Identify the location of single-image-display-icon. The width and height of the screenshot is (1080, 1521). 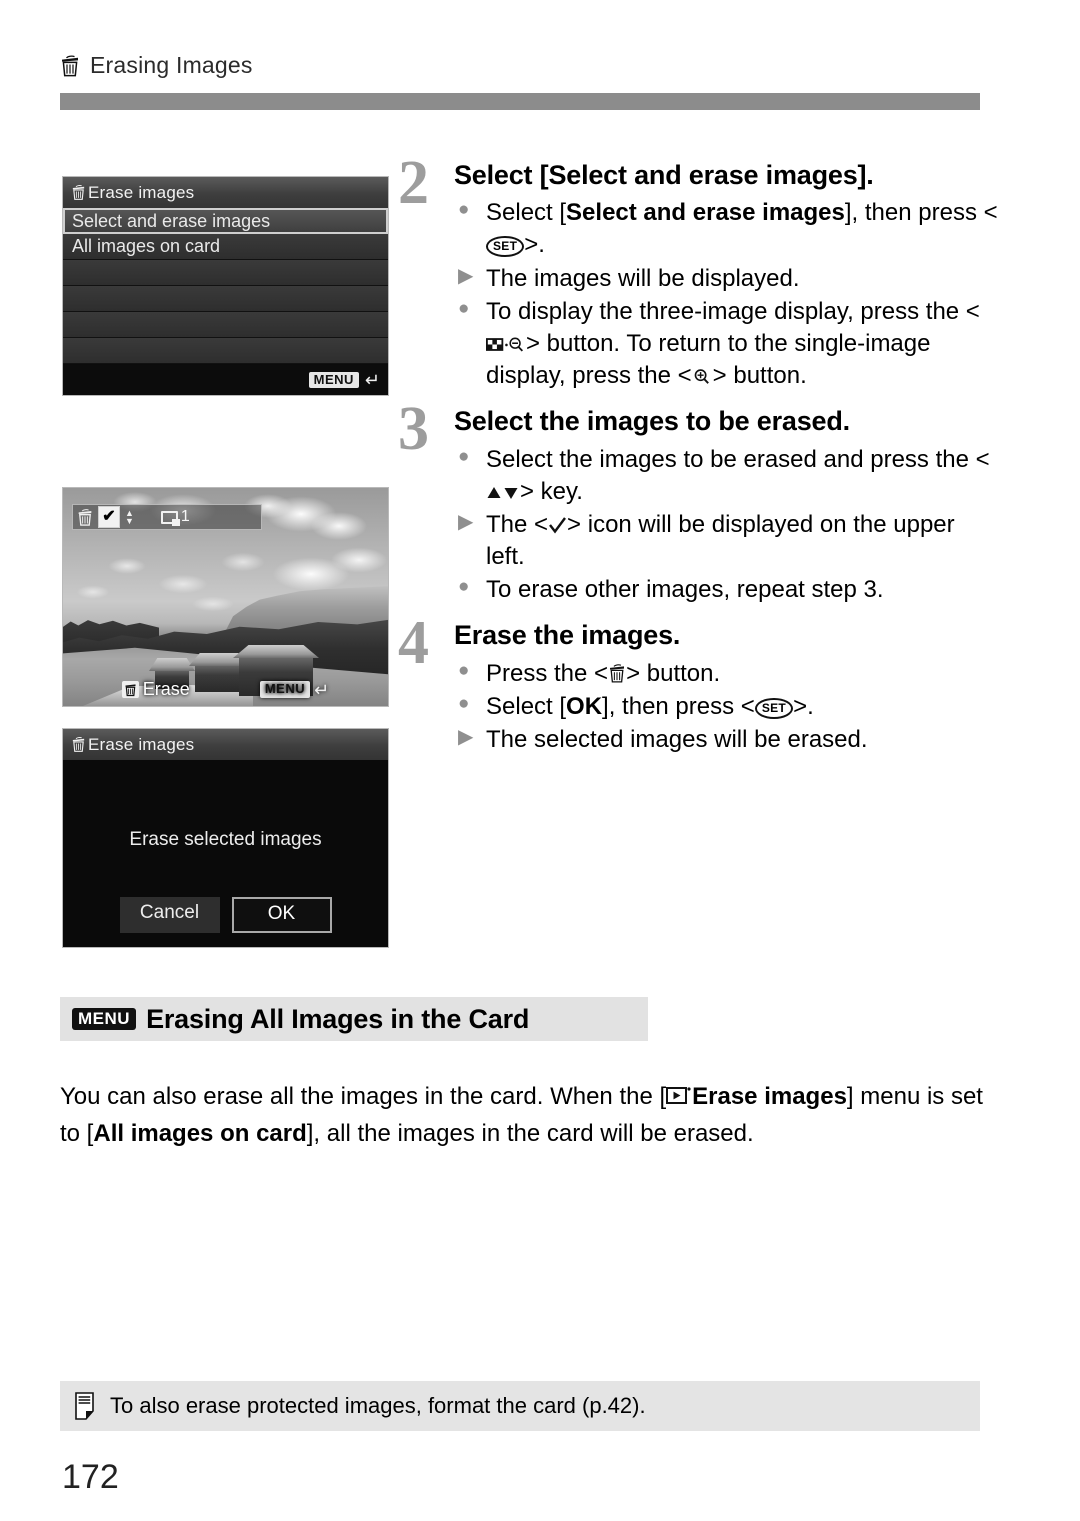
(170, 518).